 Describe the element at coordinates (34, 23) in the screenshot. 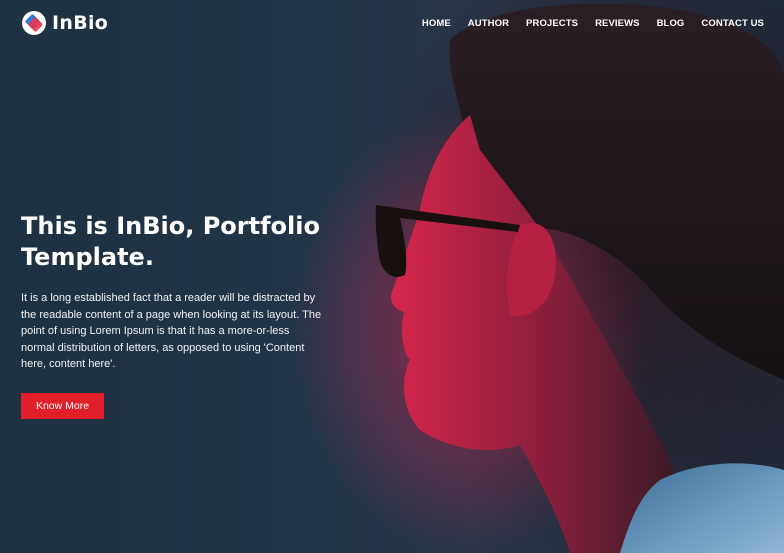

I see `logo-icon` at that location.